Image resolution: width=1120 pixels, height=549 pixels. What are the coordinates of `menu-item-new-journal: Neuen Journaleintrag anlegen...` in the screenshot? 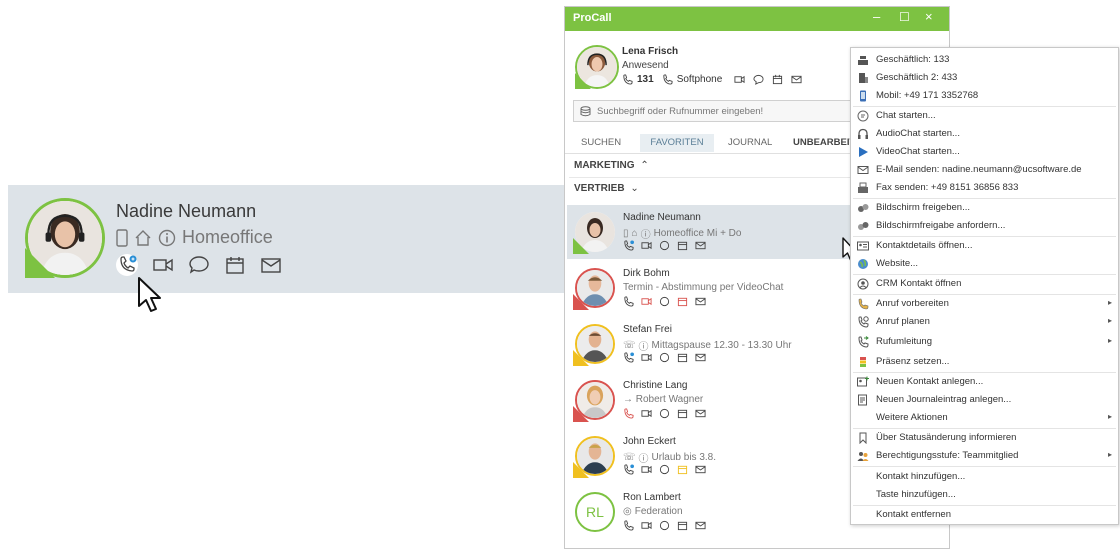 It's located at (984, 400).